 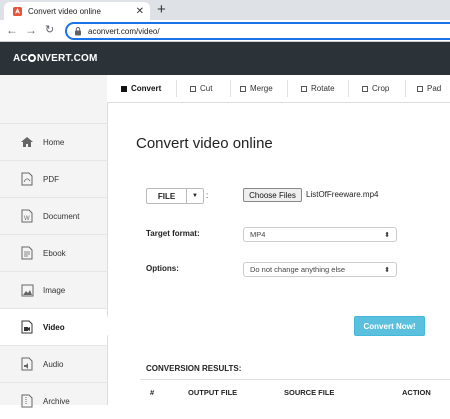 I want to click on sidebar-item-video: Video, so click(x=53, y=326).